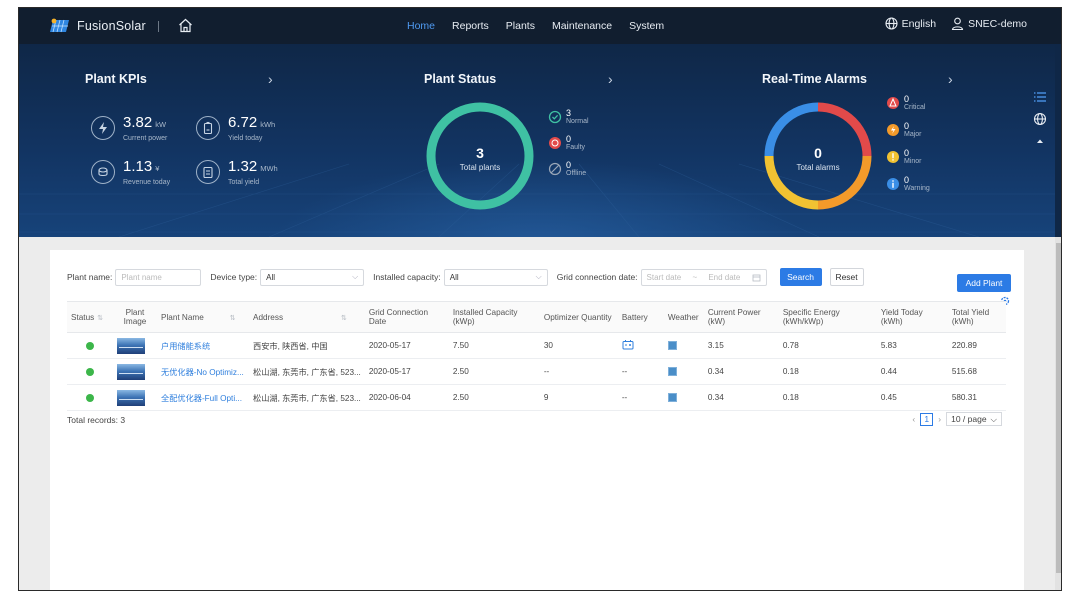 This screenshot has width=1074, height=591. What do you see at coordinates (741, 397) in the screenshot?
I see `current-power-cell: 0.34` at bounding box center [741, 397].